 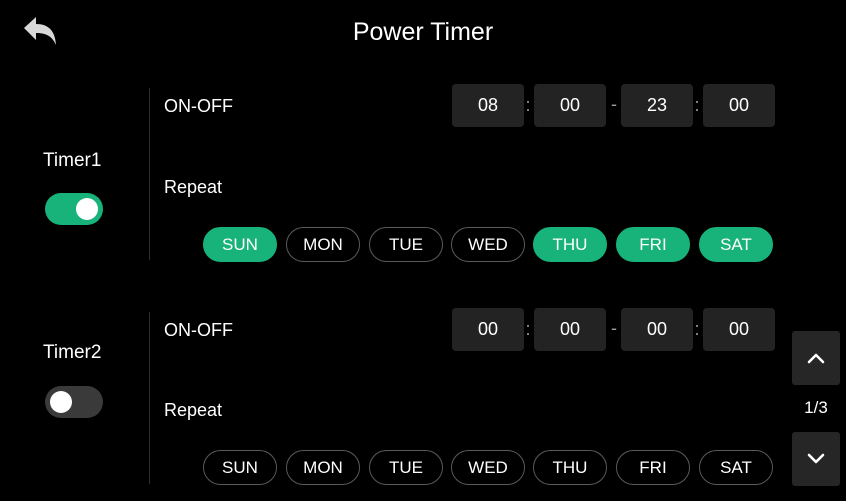 I want to click on timer1-day-wed: WED, so click(x=488, y=244).